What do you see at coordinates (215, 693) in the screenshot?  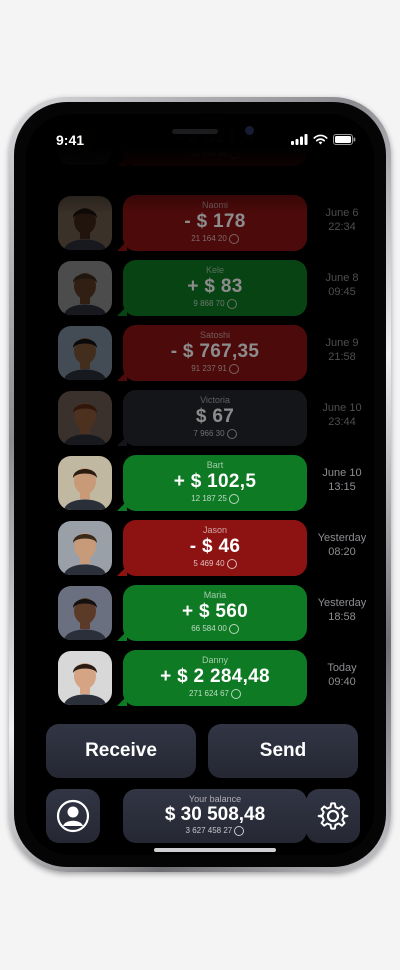 I see `crypto-amount: 271 624 67` at bounding box center [215, 693].